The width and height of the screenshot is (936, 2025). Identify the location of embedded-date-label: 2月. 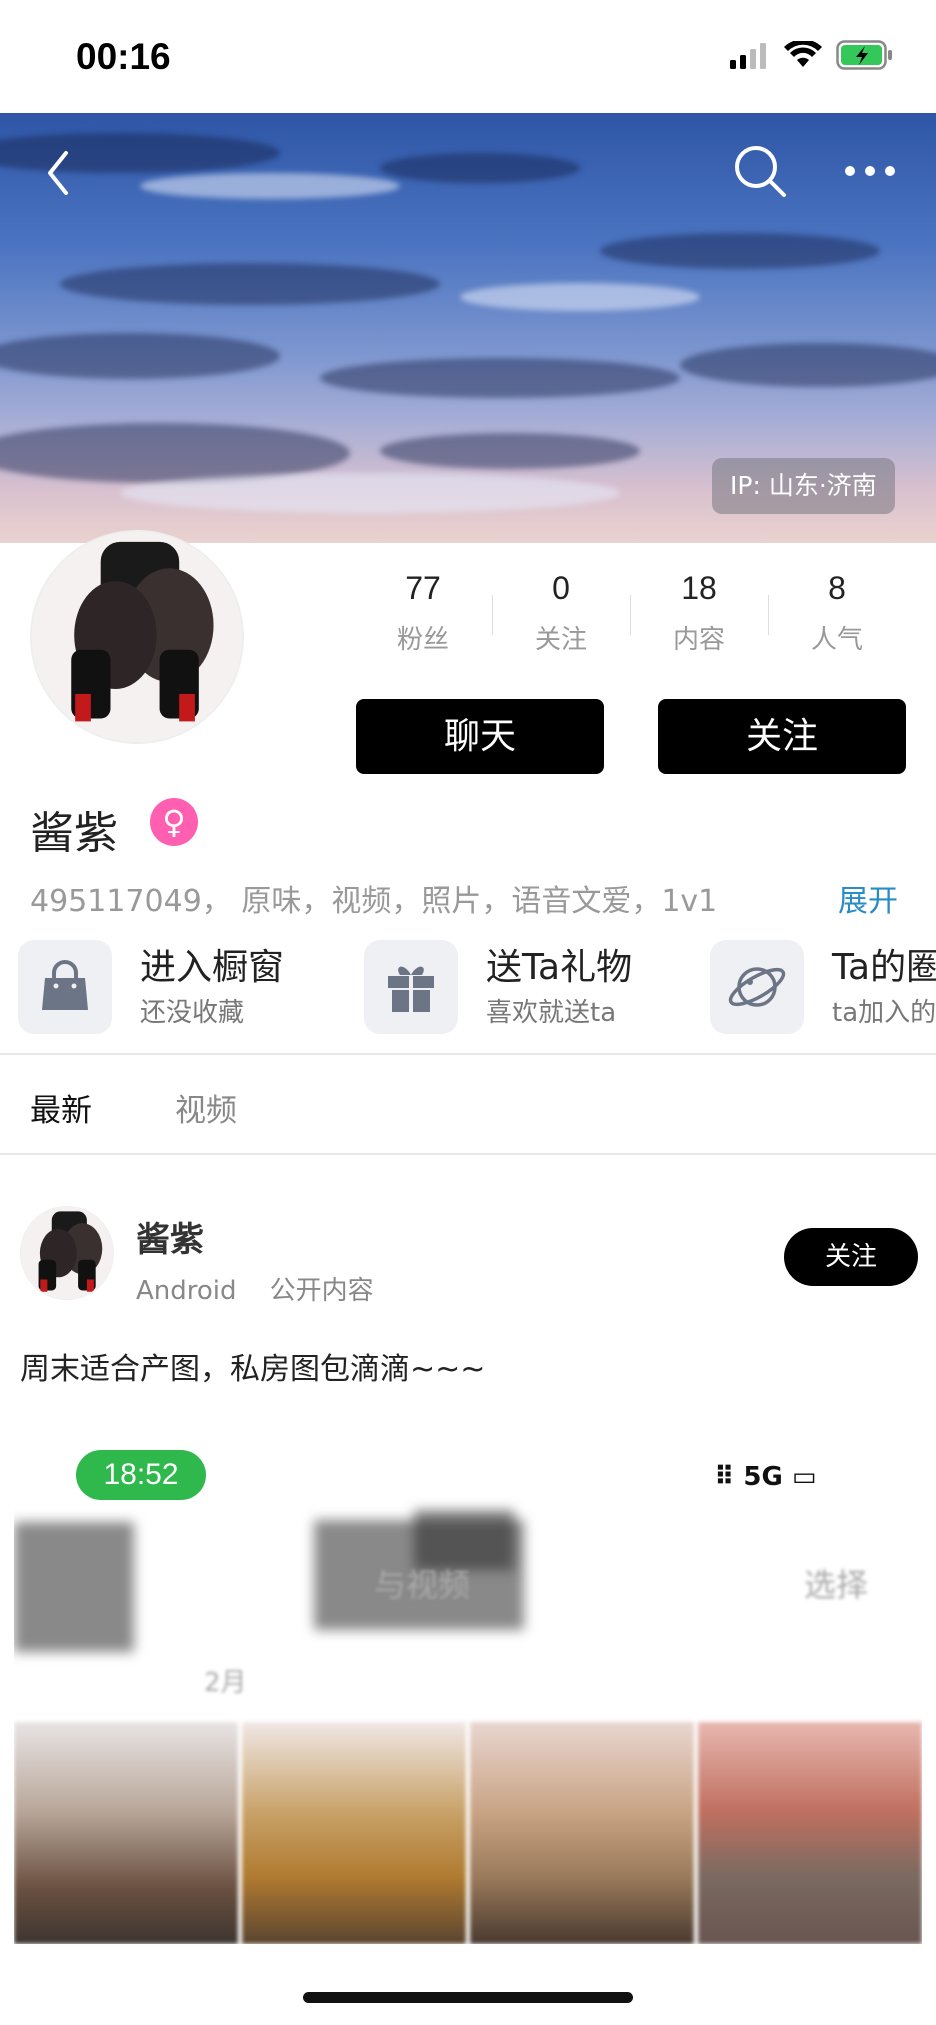
(225, 1683).